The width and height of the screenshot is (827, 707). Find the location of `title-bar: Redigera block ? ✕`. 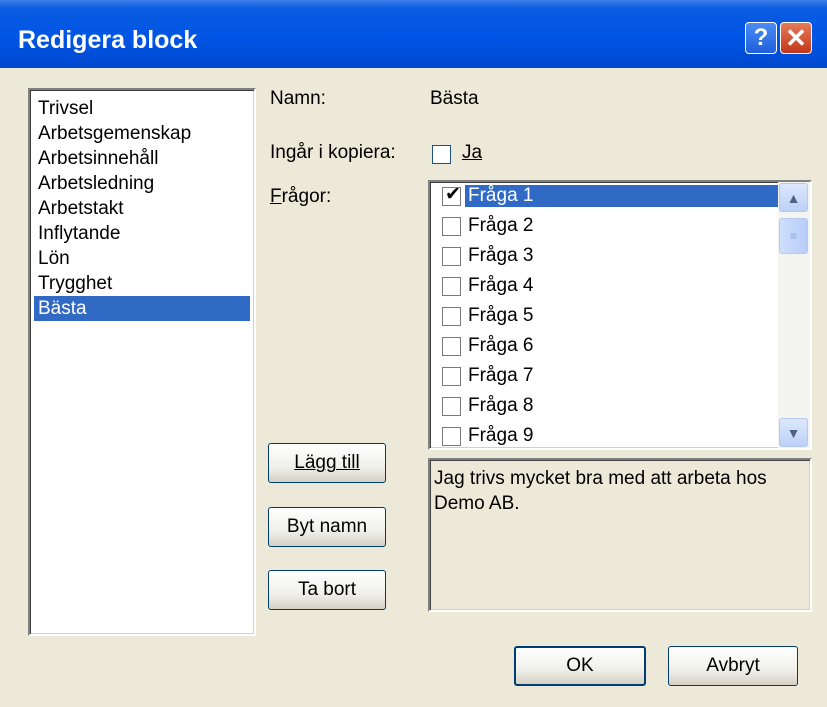

title-bar: Redigera block ? ✕ is located at coordinates (413, 34).